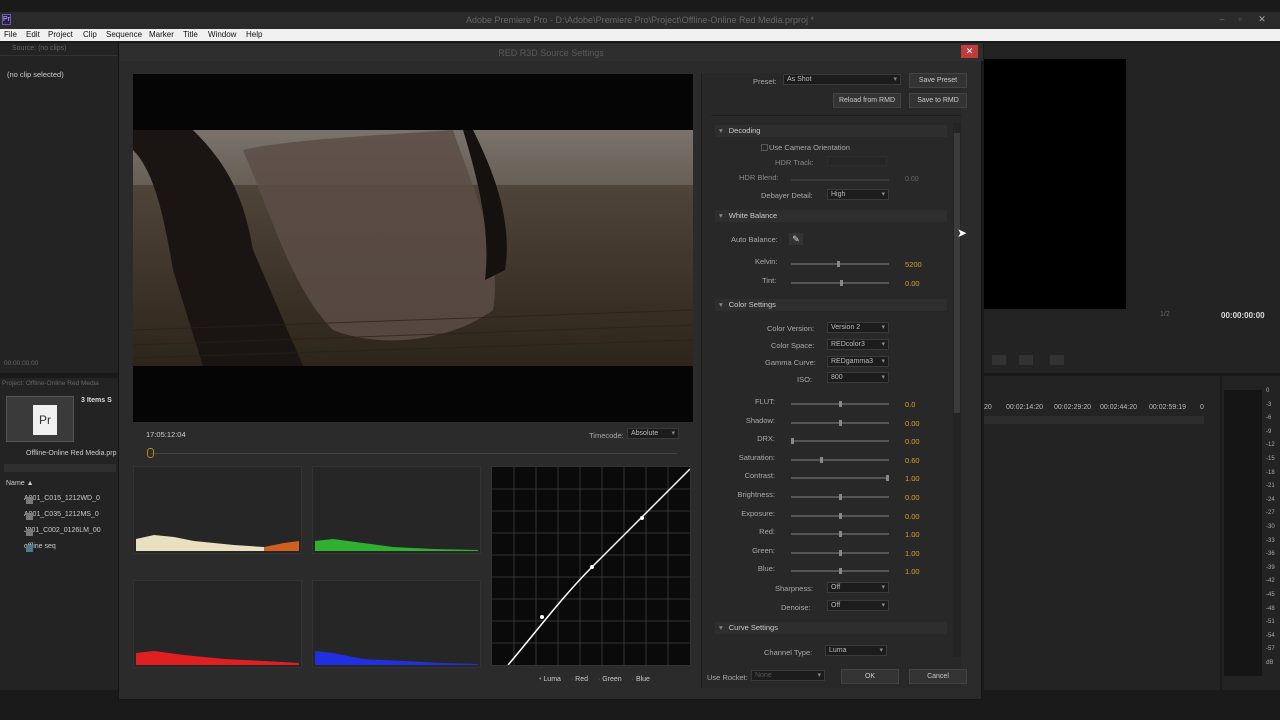  Describe the element at coordinates (938, 100) in the screenshot. I see `save-to-rmd-button: Save to RMD` at that location.